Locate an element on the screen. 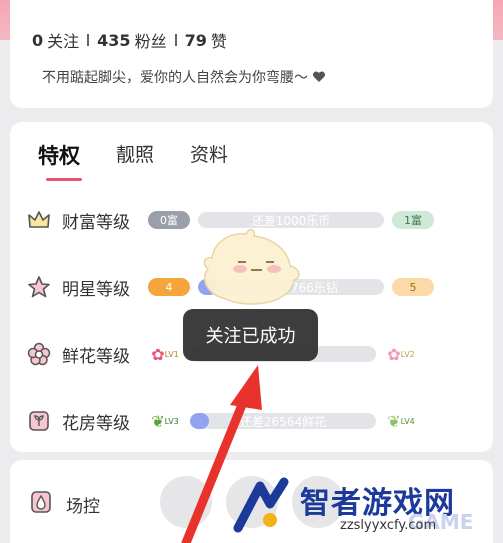  level-text: LV1 is located at coordinates (171, 354).